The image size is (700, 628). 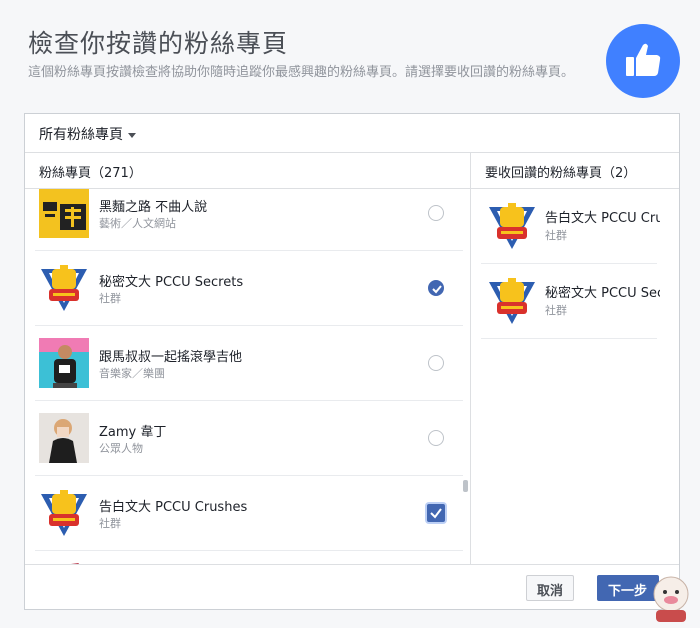 I want to click on filter-bar: 所有粉絲專頁, so click(x=352, y=133).